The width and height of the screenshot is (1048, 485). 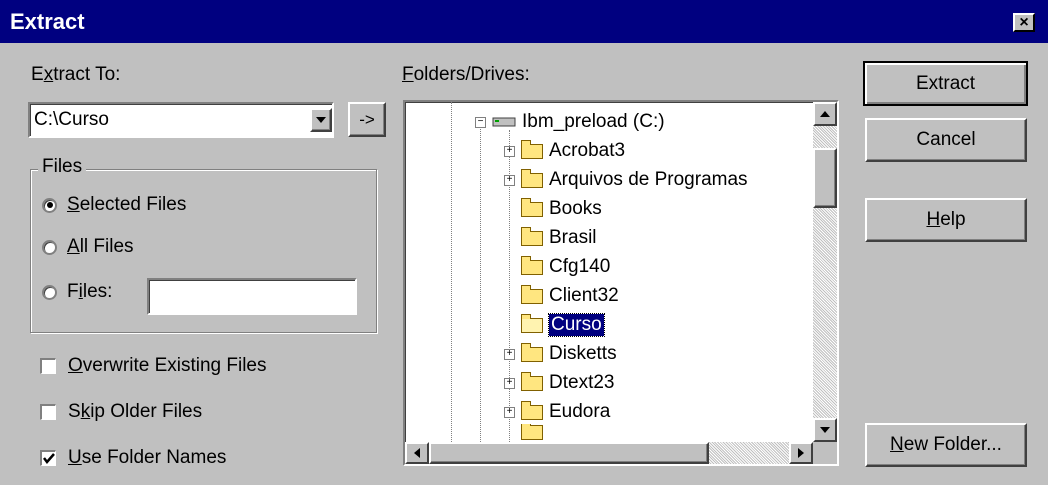 I want to click on title-bar: Extract ×, so click(x=524, y=21).